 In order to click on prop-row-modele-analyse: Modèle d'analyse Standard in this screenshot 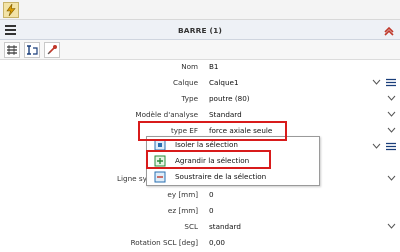, I will do `click(200, 115)`.